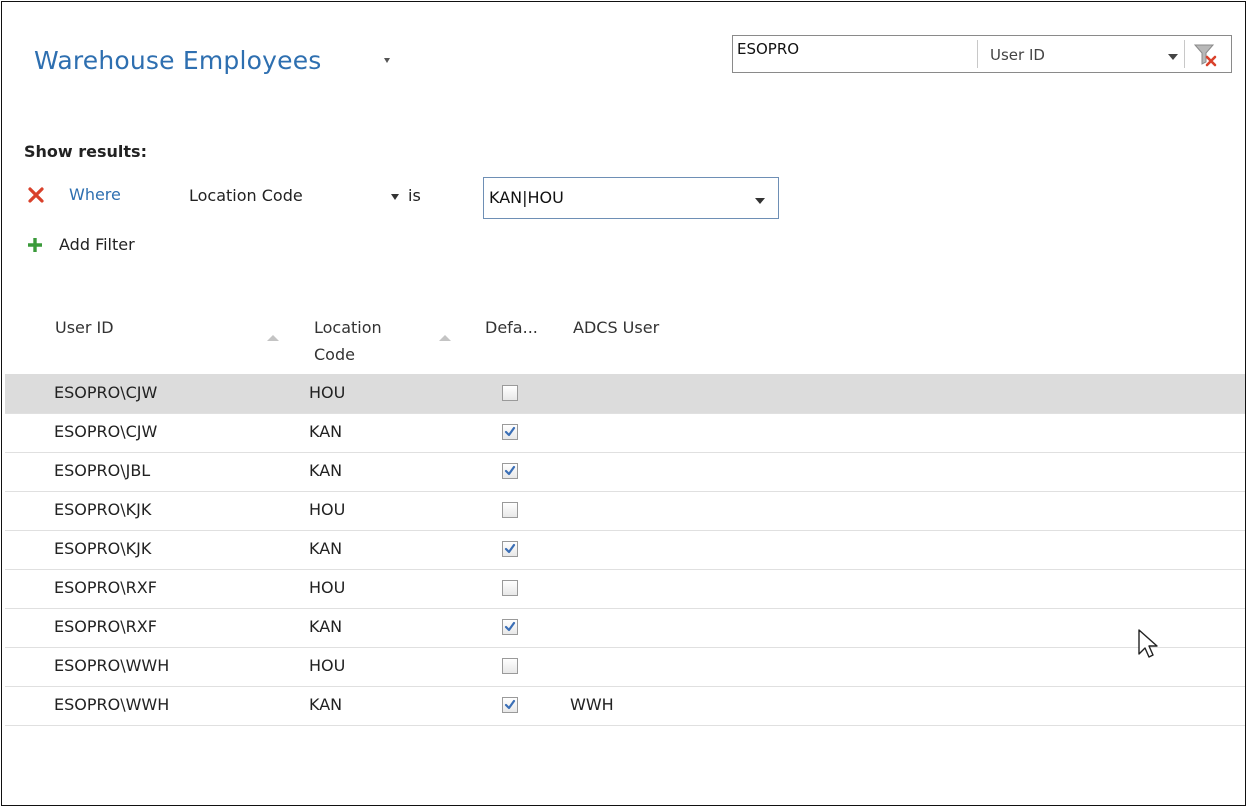 This screenshot has width=1249, height=808. I want to click on column-header-user-id: User ID, so click(84, 327).